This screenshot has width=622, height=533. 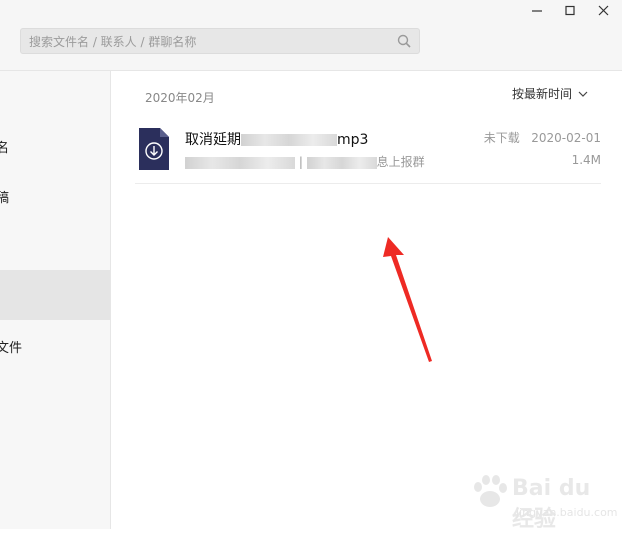 I want to click on watermark: Bai du 经验 jingyan.baidu.com, so click(x=543, y=500).